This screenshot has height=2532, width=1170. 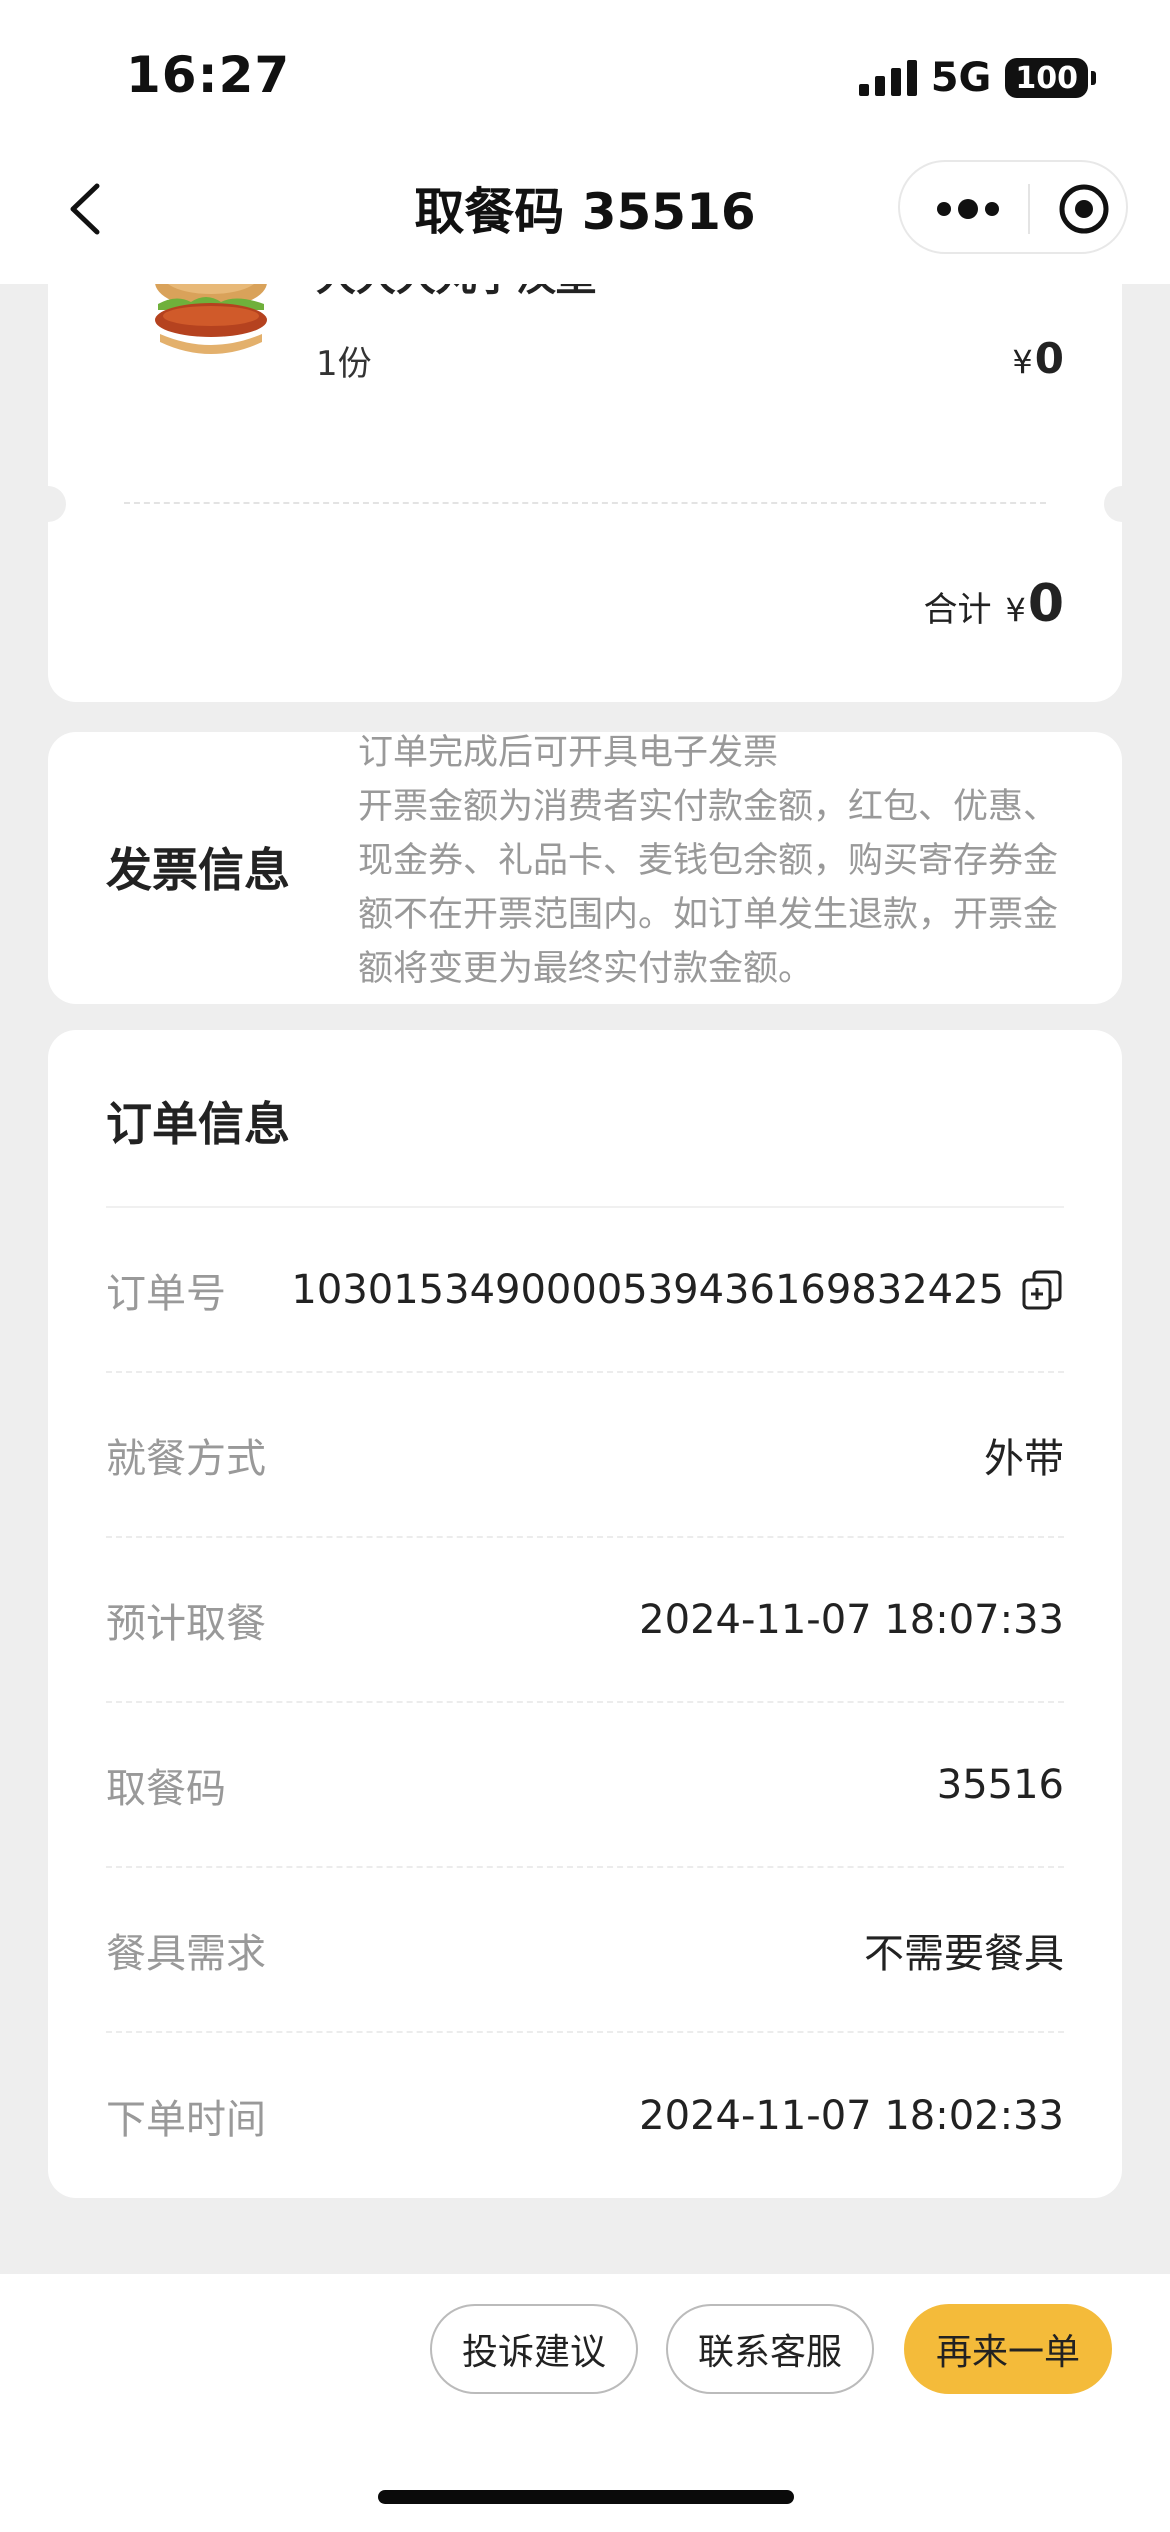 I want to click on home-indicator, so click(x=586, y=2497).